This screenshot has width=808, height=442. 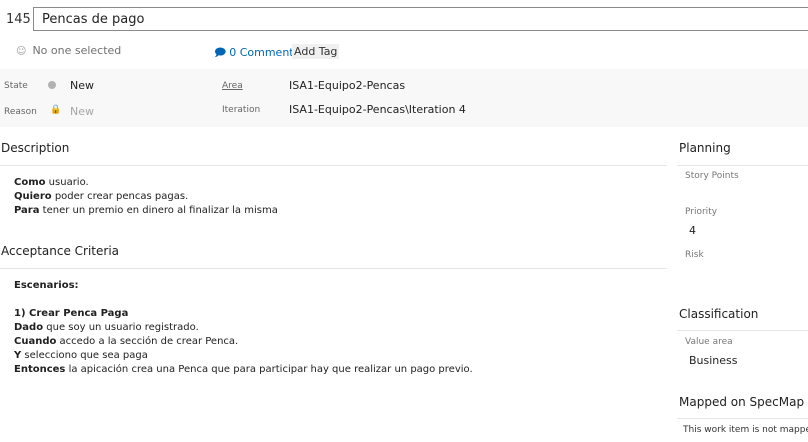 I want to click on assigned-to-picker: ☺ No one selected, so click(x=68, y=50).